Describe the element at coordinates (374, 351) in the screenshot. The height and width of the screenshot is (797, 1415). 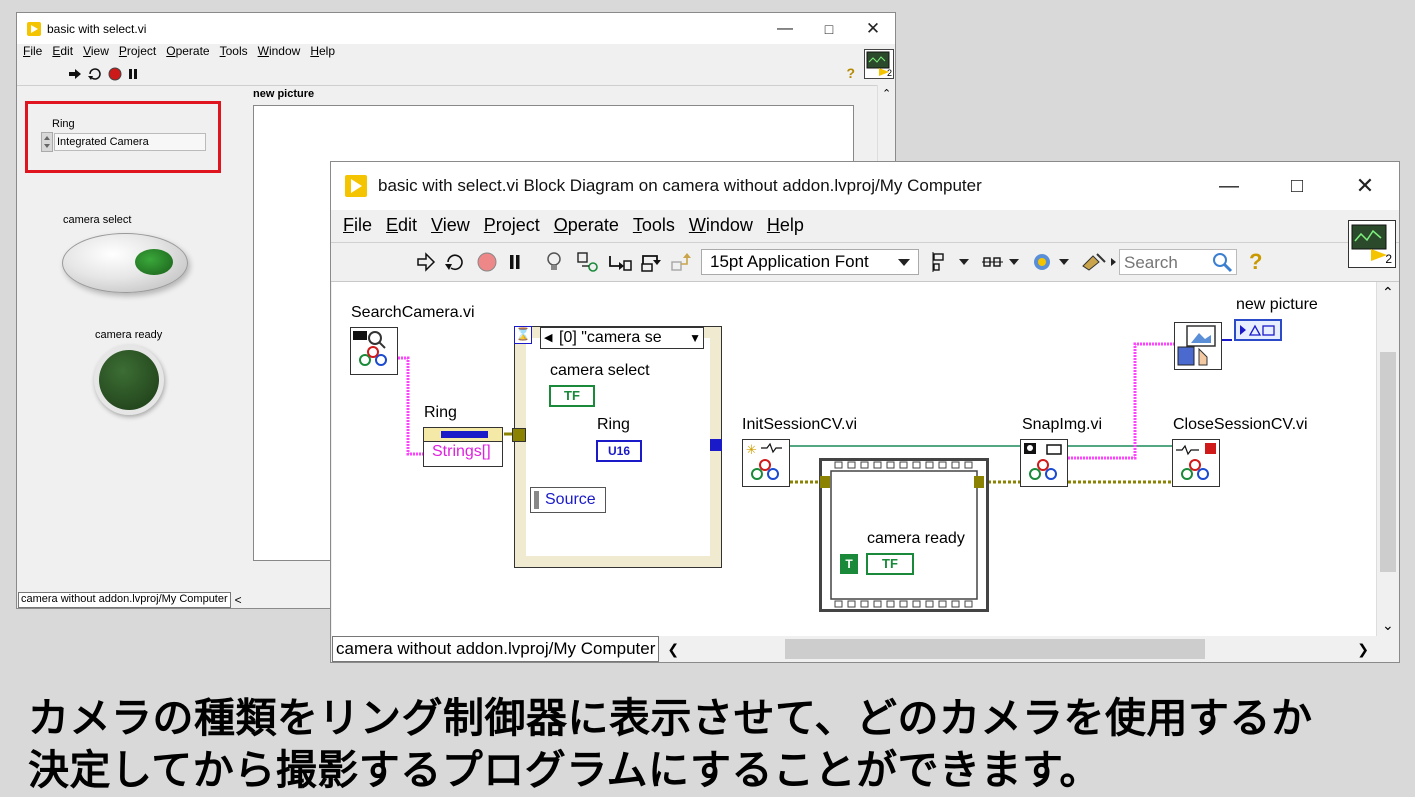
I see `search-camera-node` at that location.